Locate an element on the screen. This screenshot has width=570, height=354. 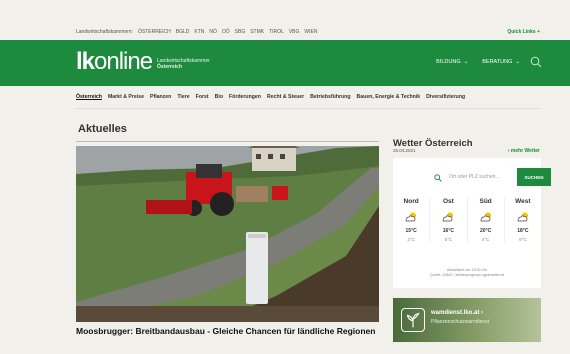
section-title: Aktuelles is located at coordinates (102, 129).